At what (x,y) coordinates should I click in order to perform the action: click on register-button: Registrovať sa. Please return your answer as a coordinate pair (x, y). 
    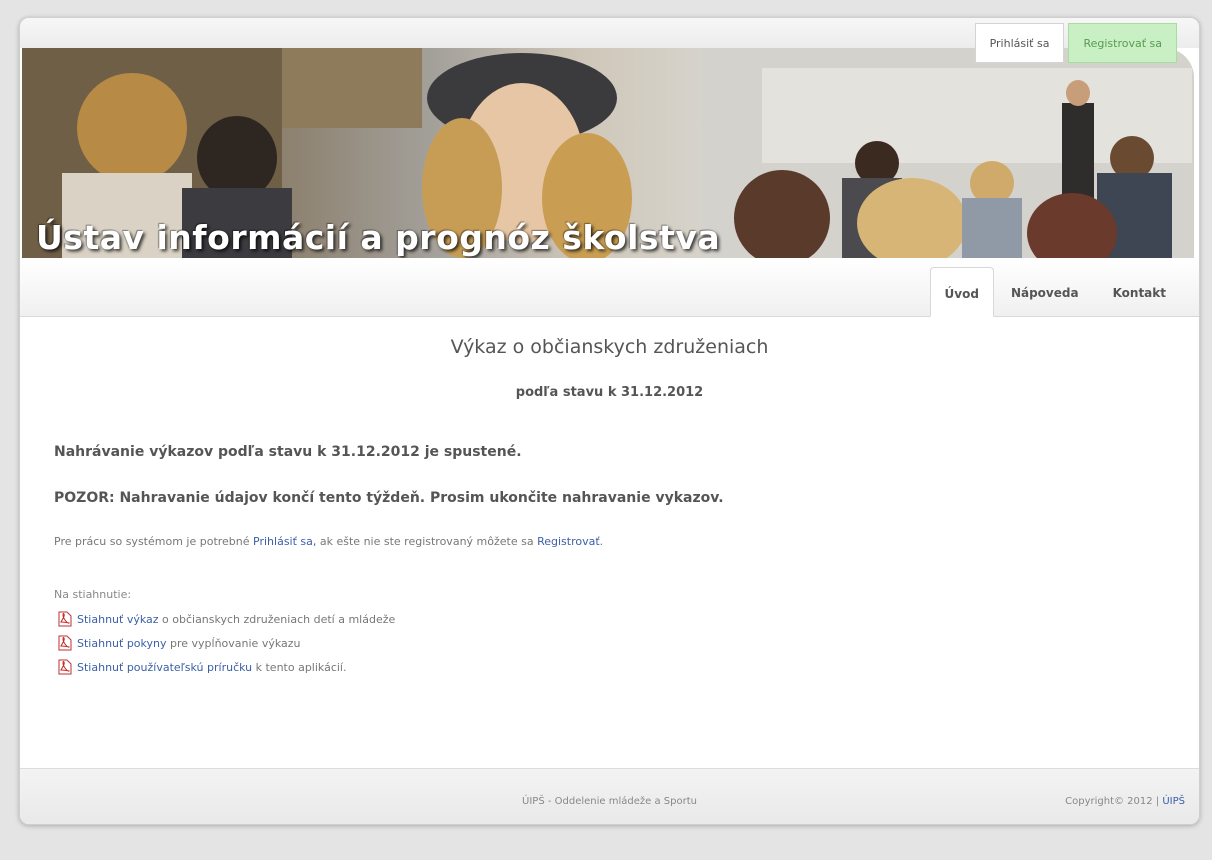
    Looking at the image, I should click on (1122, 43).